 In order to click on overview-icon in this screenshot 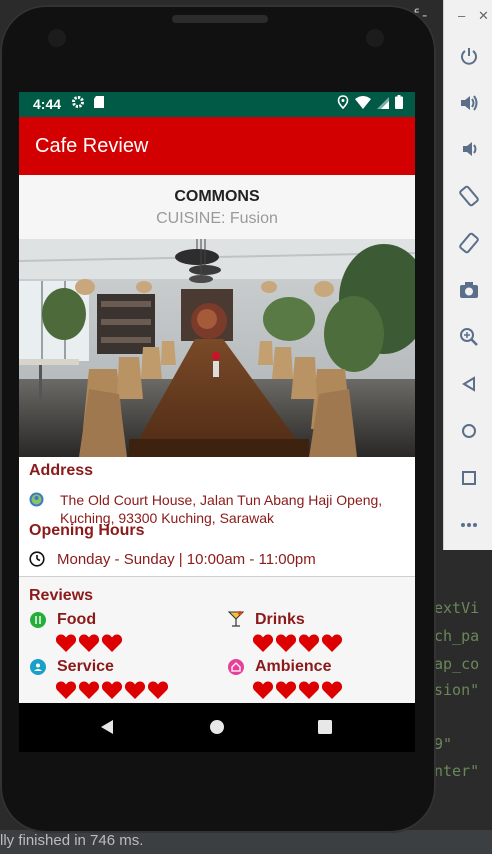, I will do `click(468, 478)`.